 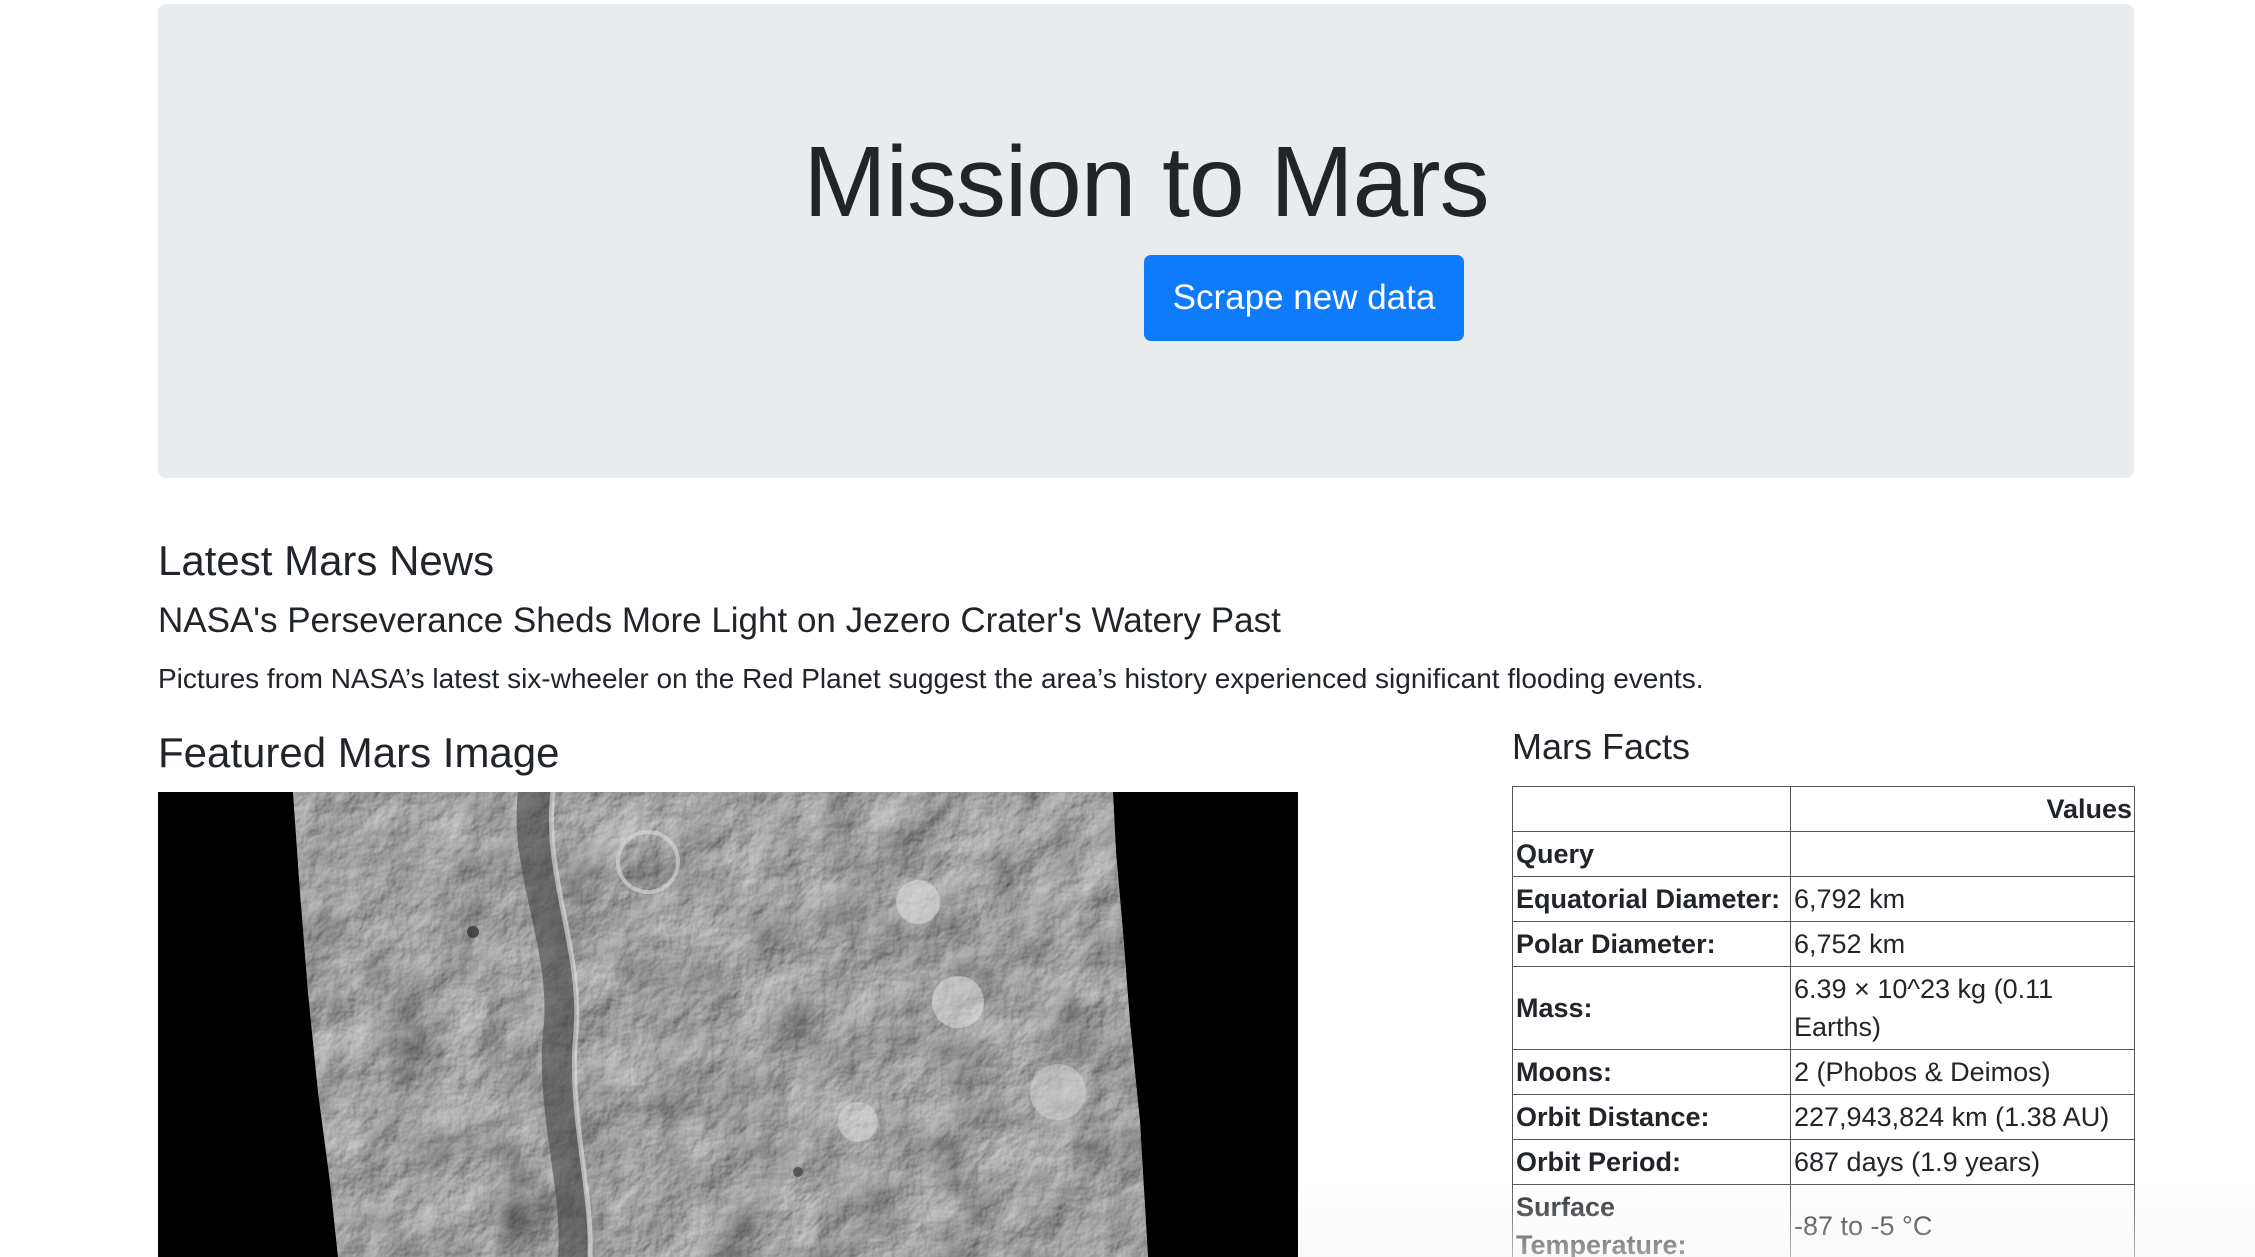 What do you see at coordinates (359, 752) in the screenshot?
I see `featured-image-heading: Featured Mars Image` at bounding box center [359, 752].